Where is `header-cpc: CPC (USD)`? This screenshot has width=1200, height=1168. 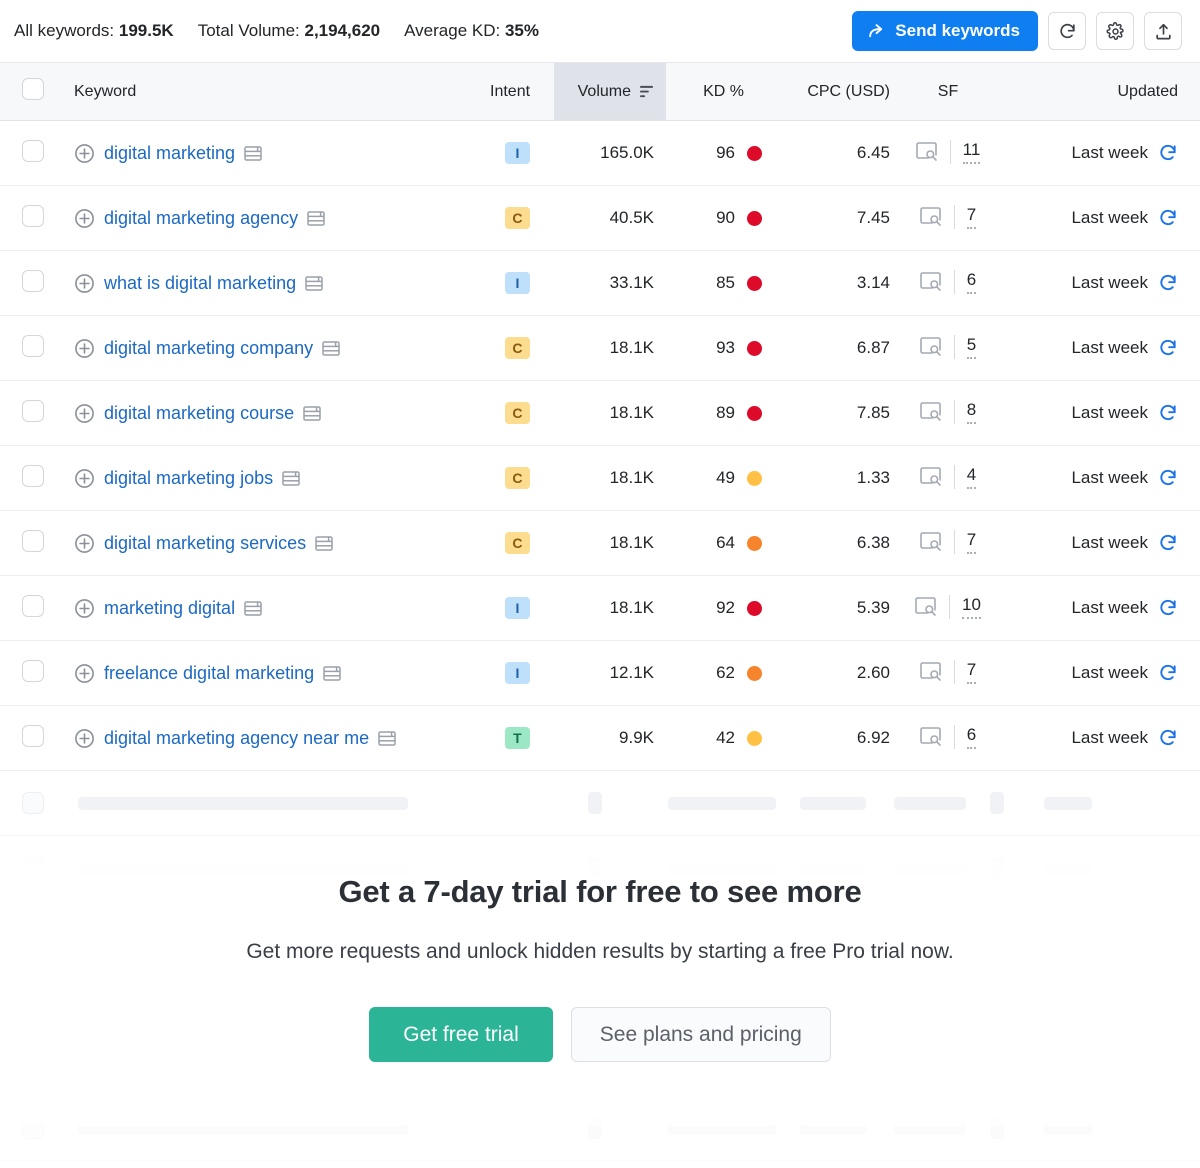 header-cpc: CPC (USD) is located at coordinates (838, 91).